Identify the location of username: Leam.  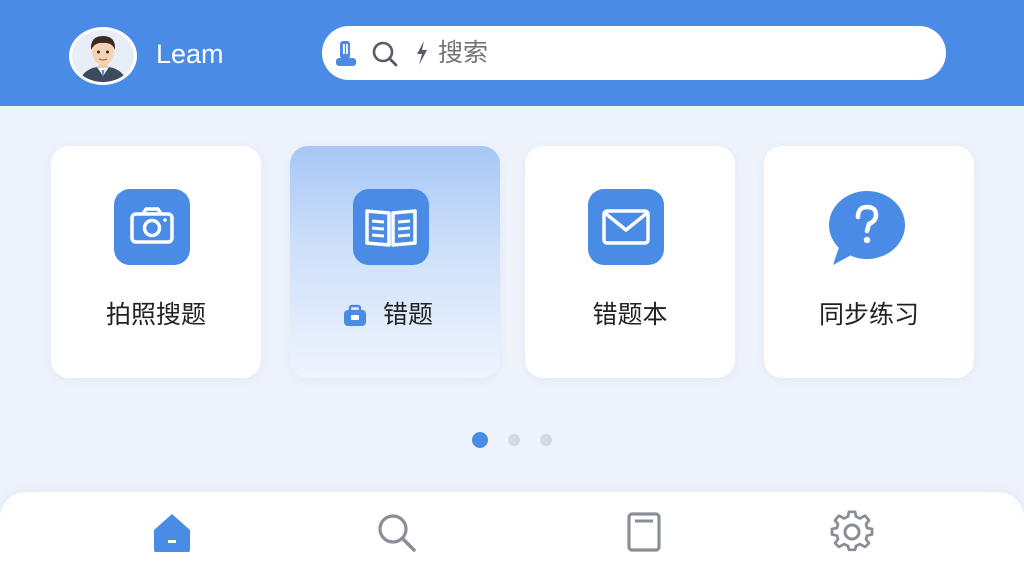
(190, 54).